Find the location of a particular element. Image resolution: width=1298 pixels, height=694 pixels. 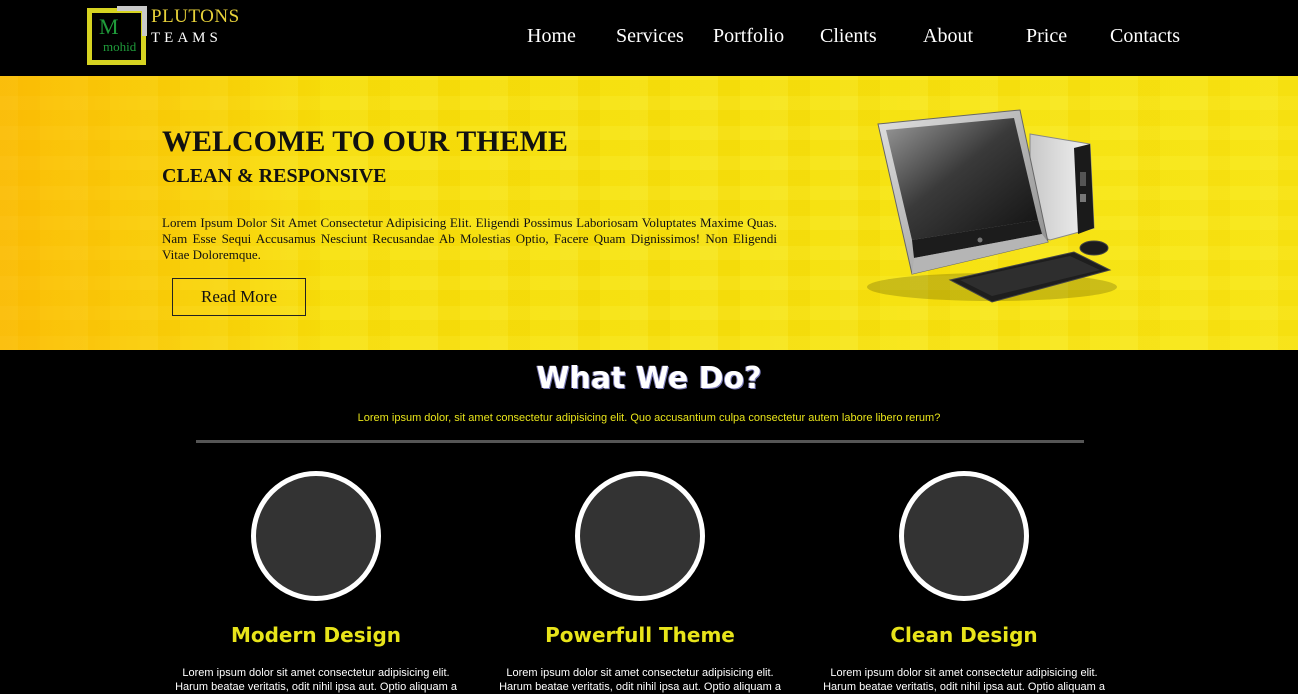

nav-link-price: Price is located at coordinates (1046, 36).